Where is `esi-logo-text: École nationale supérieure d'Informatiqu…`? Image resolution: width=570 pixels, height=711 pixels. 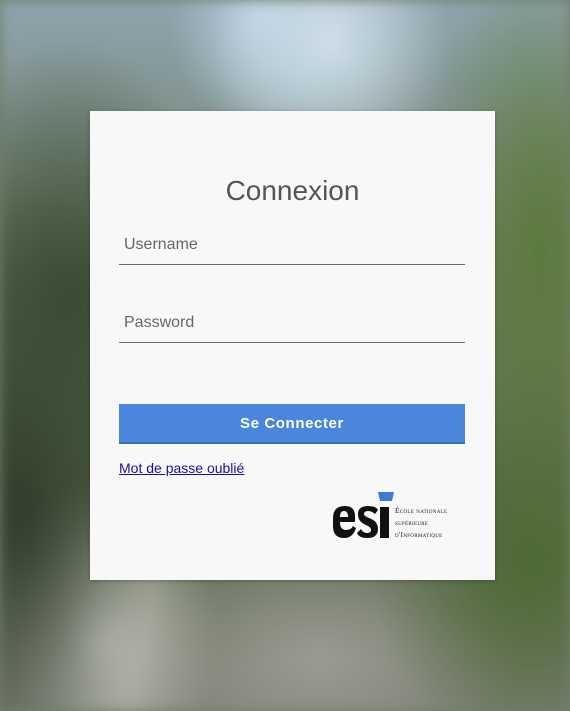
esi-logo-text: École nationale supérieure d'Informatiqu… is located at coordinates (421, 523).